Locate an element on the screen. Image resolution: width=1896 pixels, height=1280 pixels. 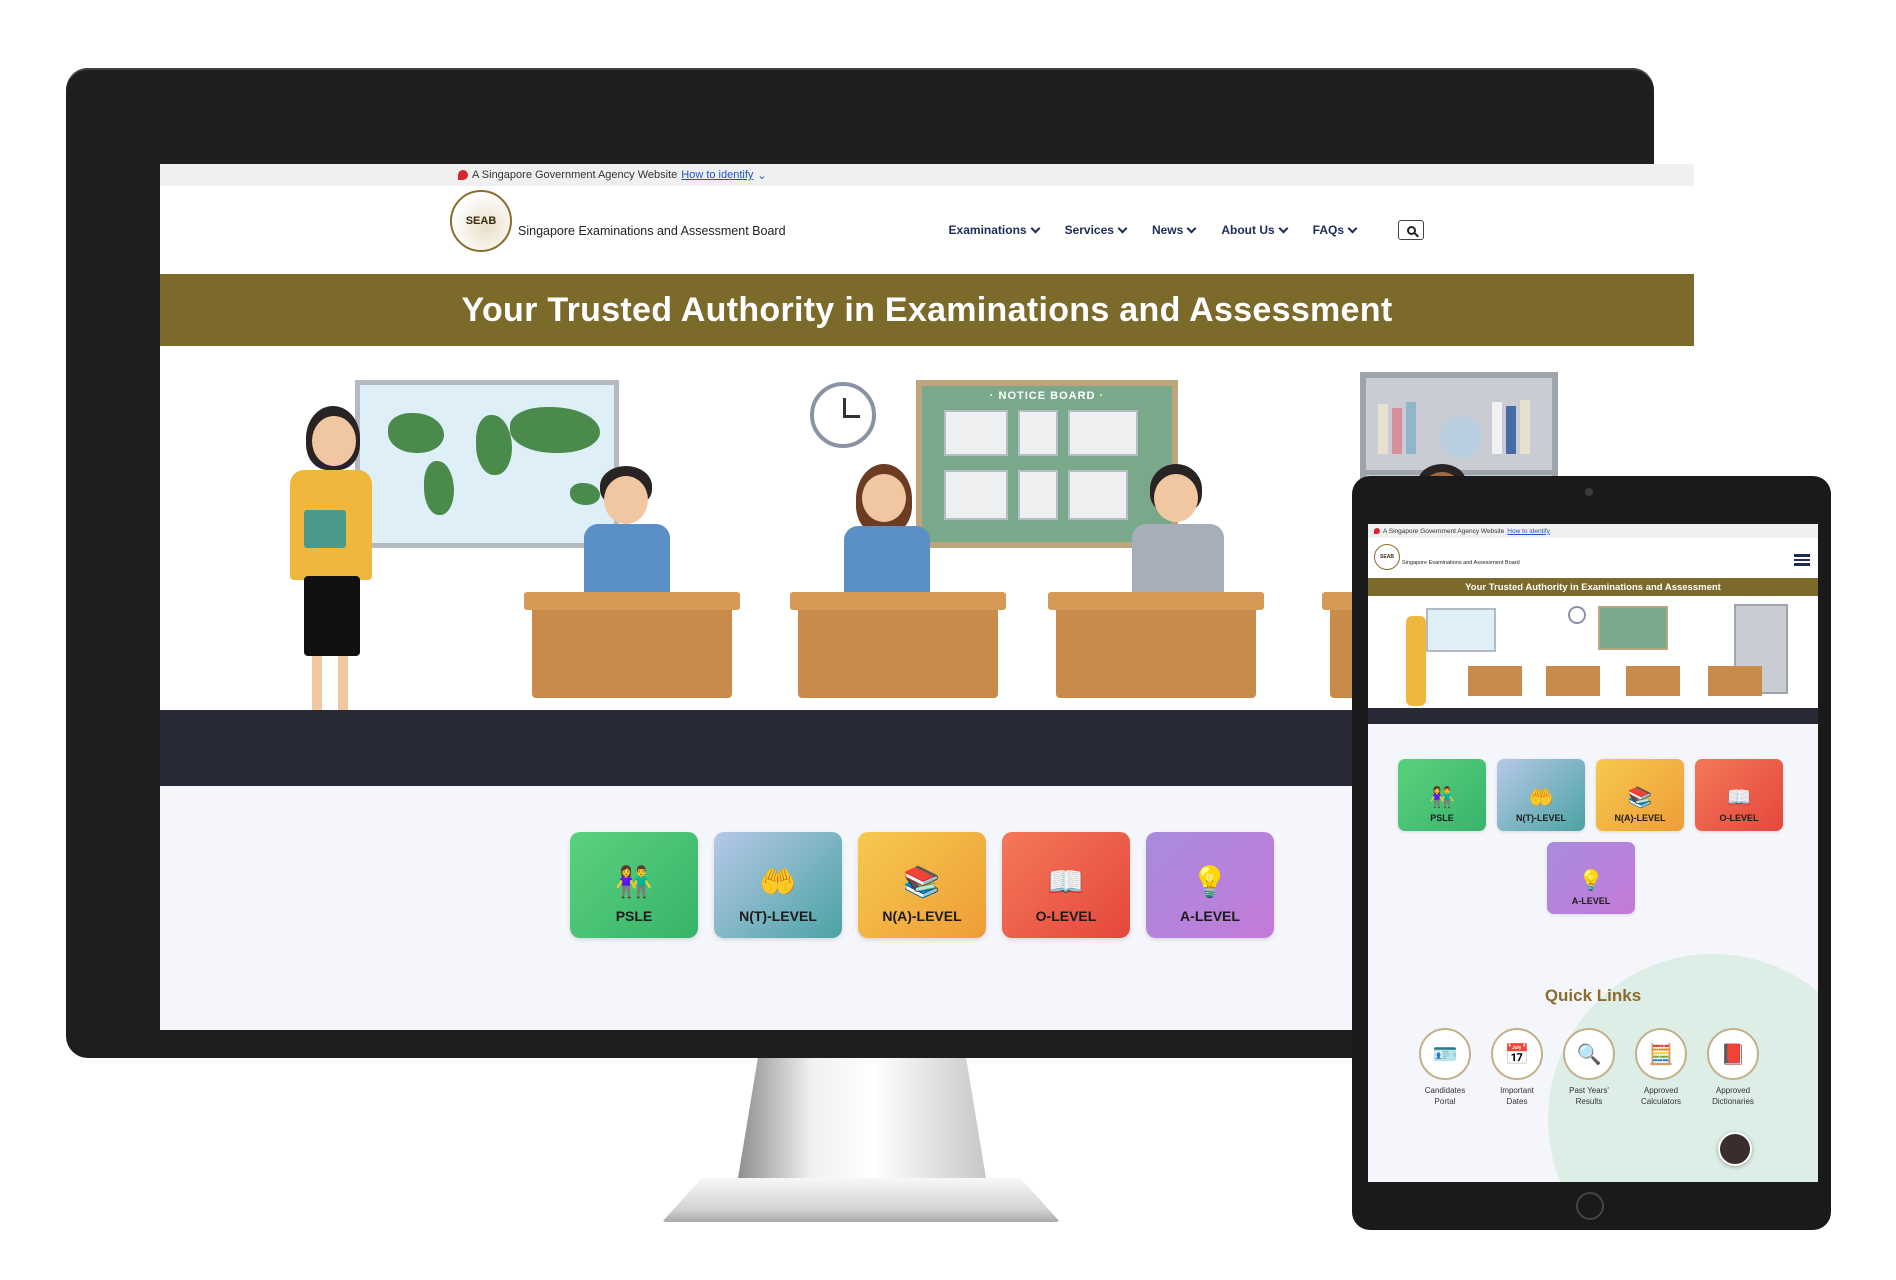
quick-link-approved-dictionaries: 📕 Approved Dictionaries is located at coordinates (1733, 1067).